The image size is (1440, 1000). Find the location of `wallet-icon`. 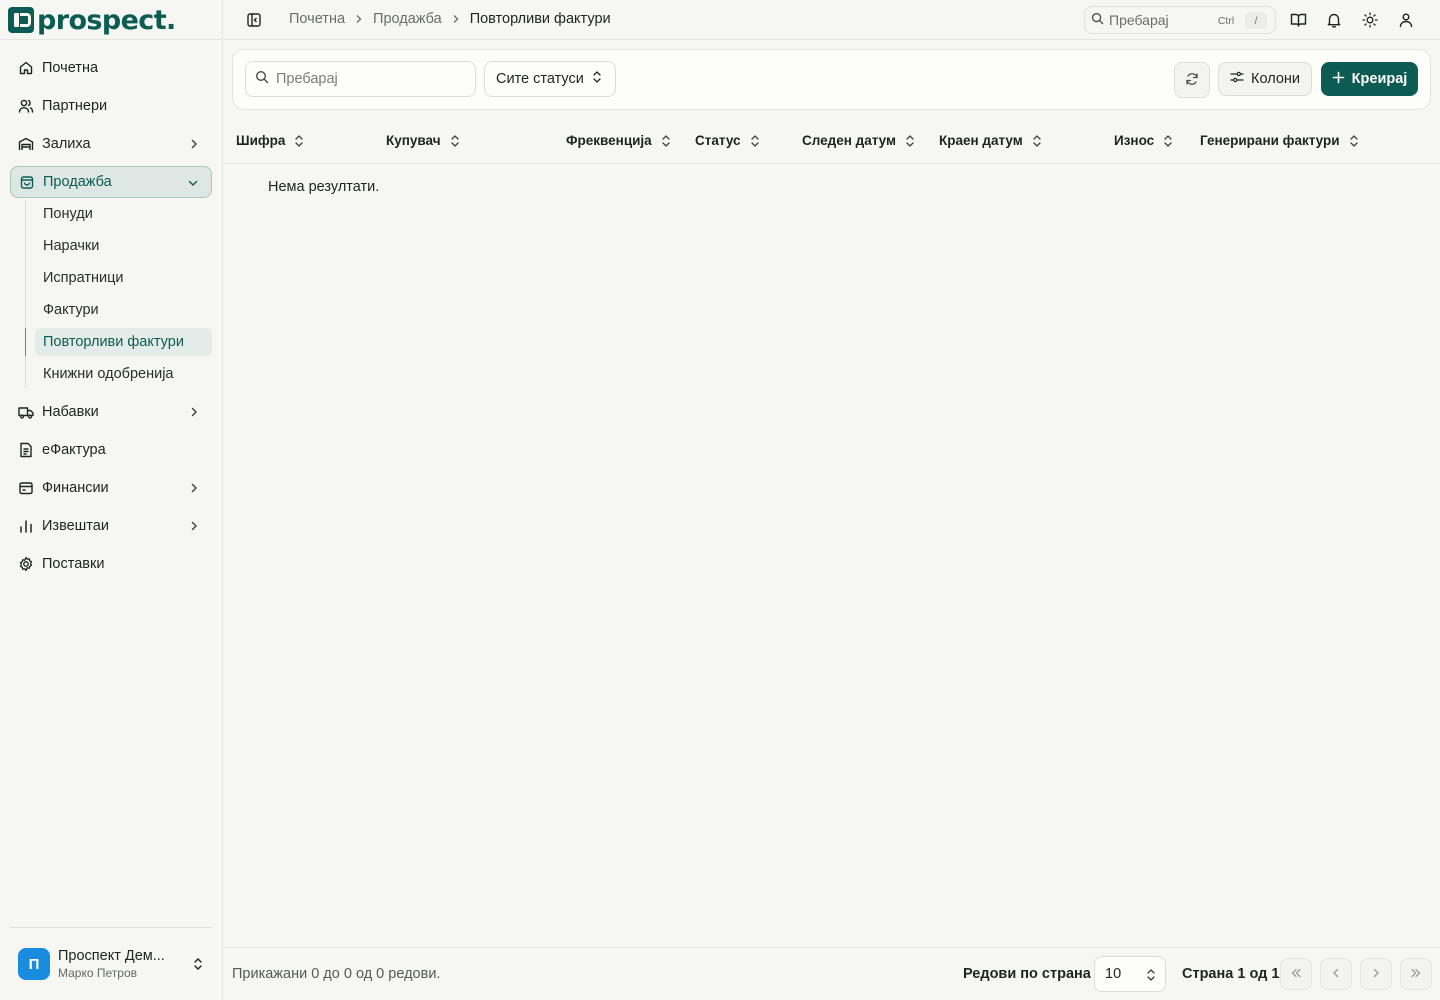

wallet-icon is located at coordinates (26, 488).